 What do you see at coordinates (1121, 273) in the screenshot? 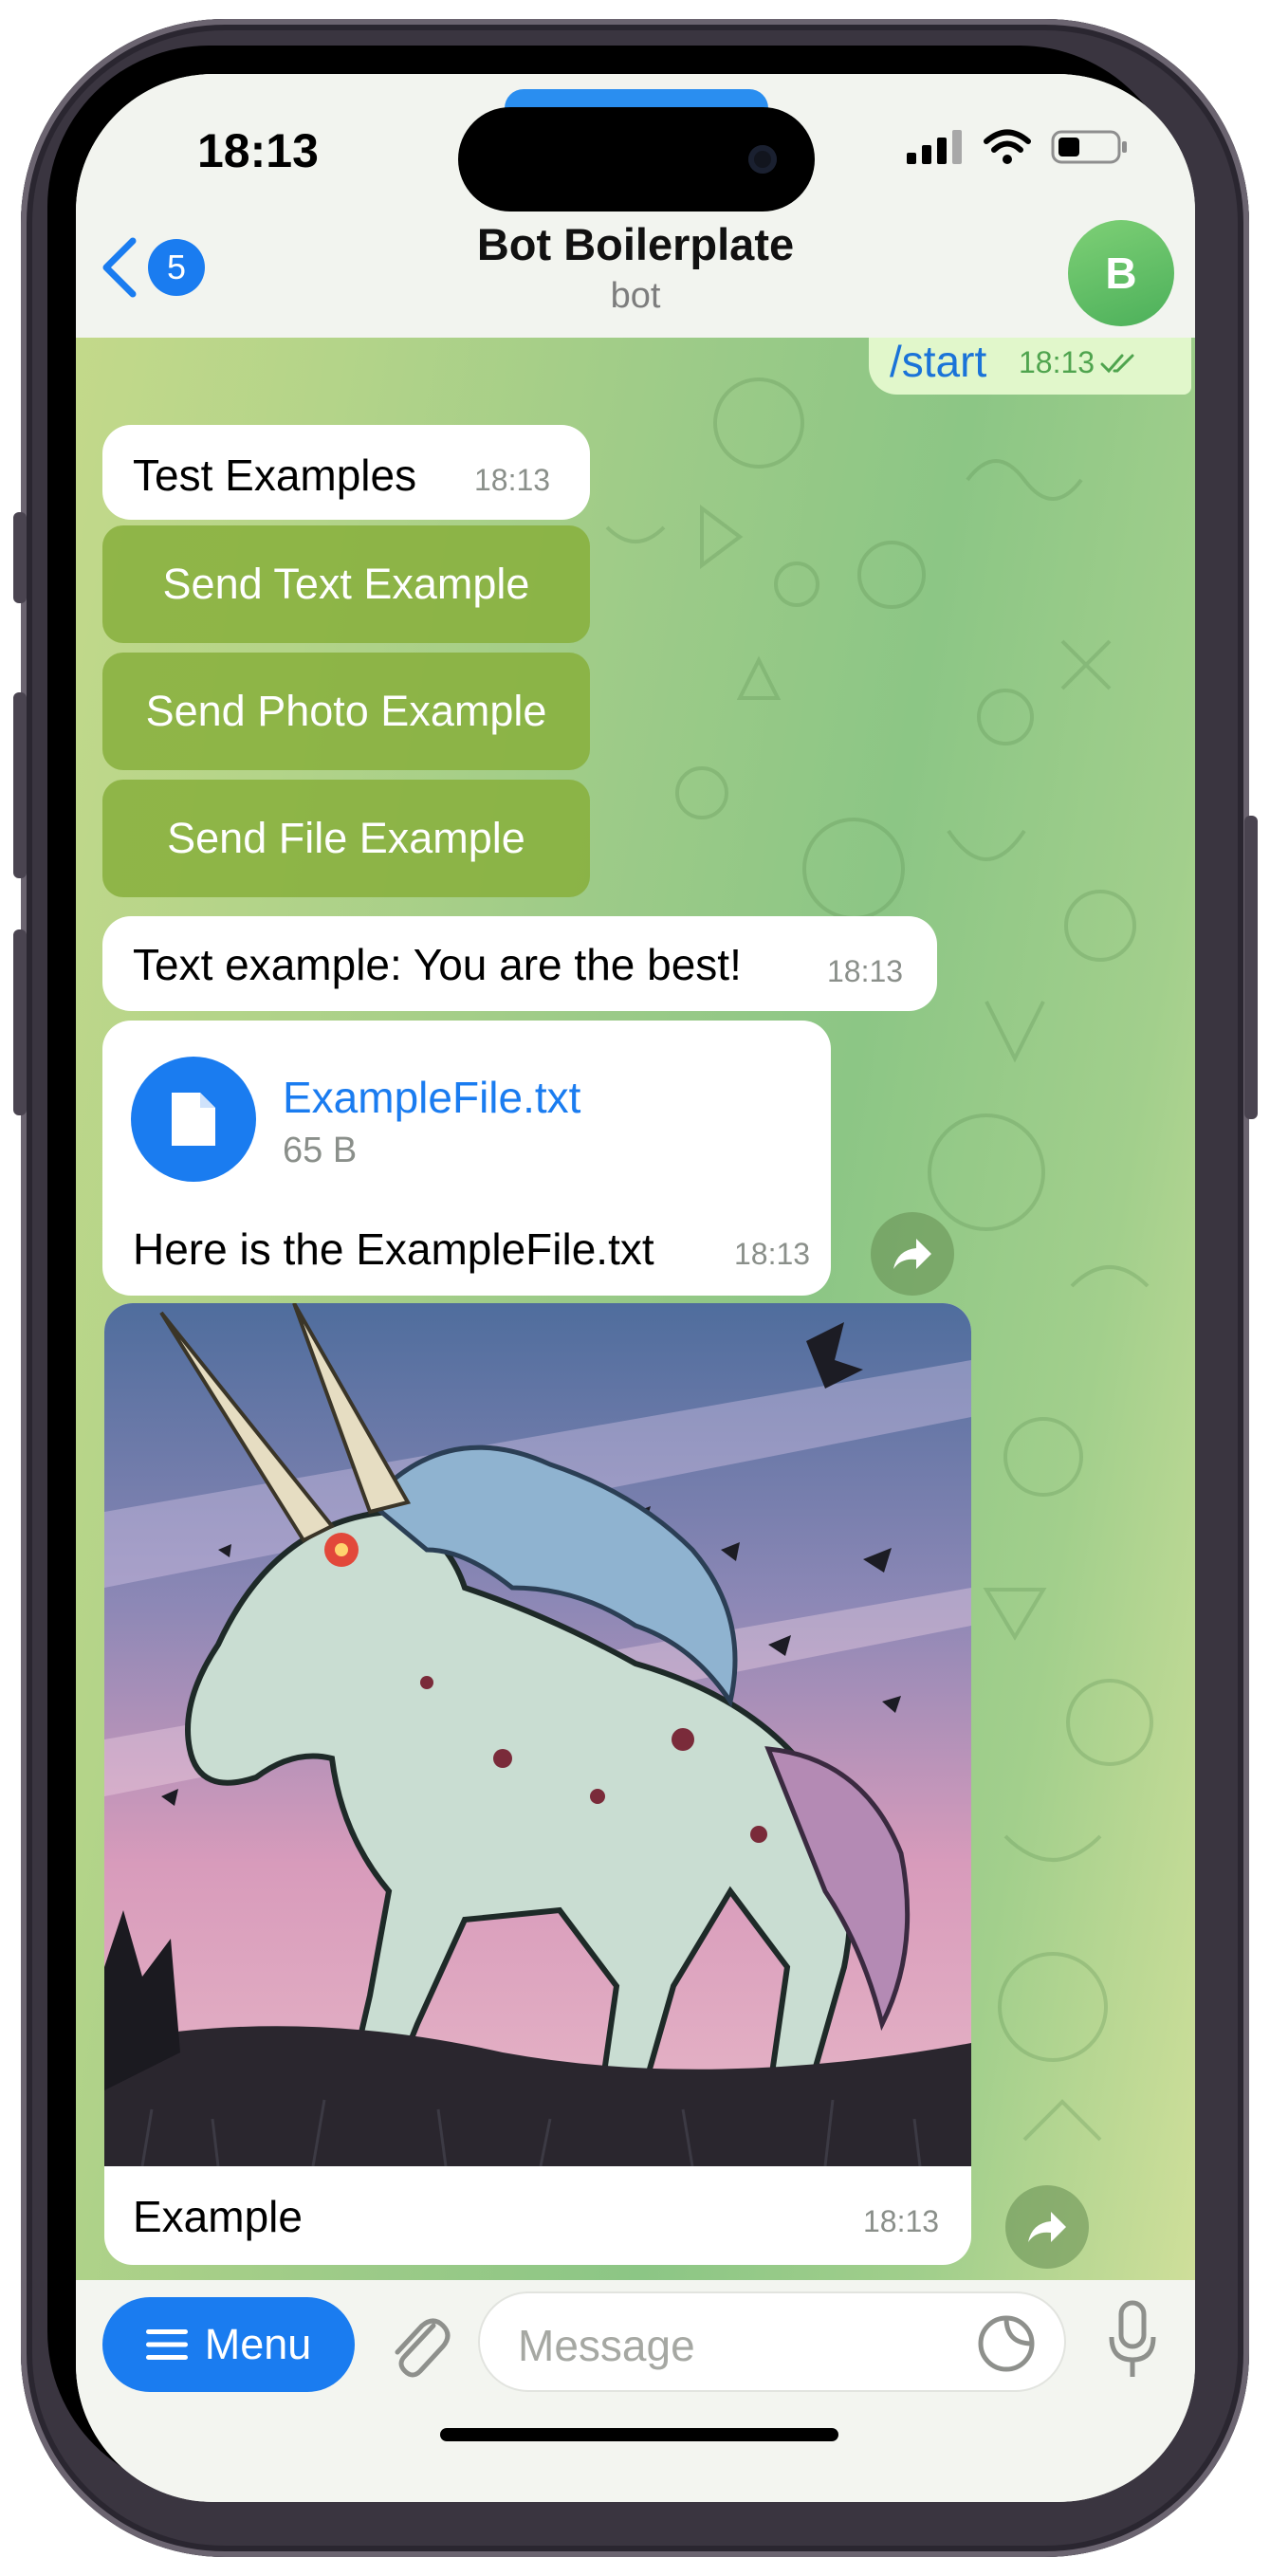
I see `avatar: B` at bounding box center [1121, 273].